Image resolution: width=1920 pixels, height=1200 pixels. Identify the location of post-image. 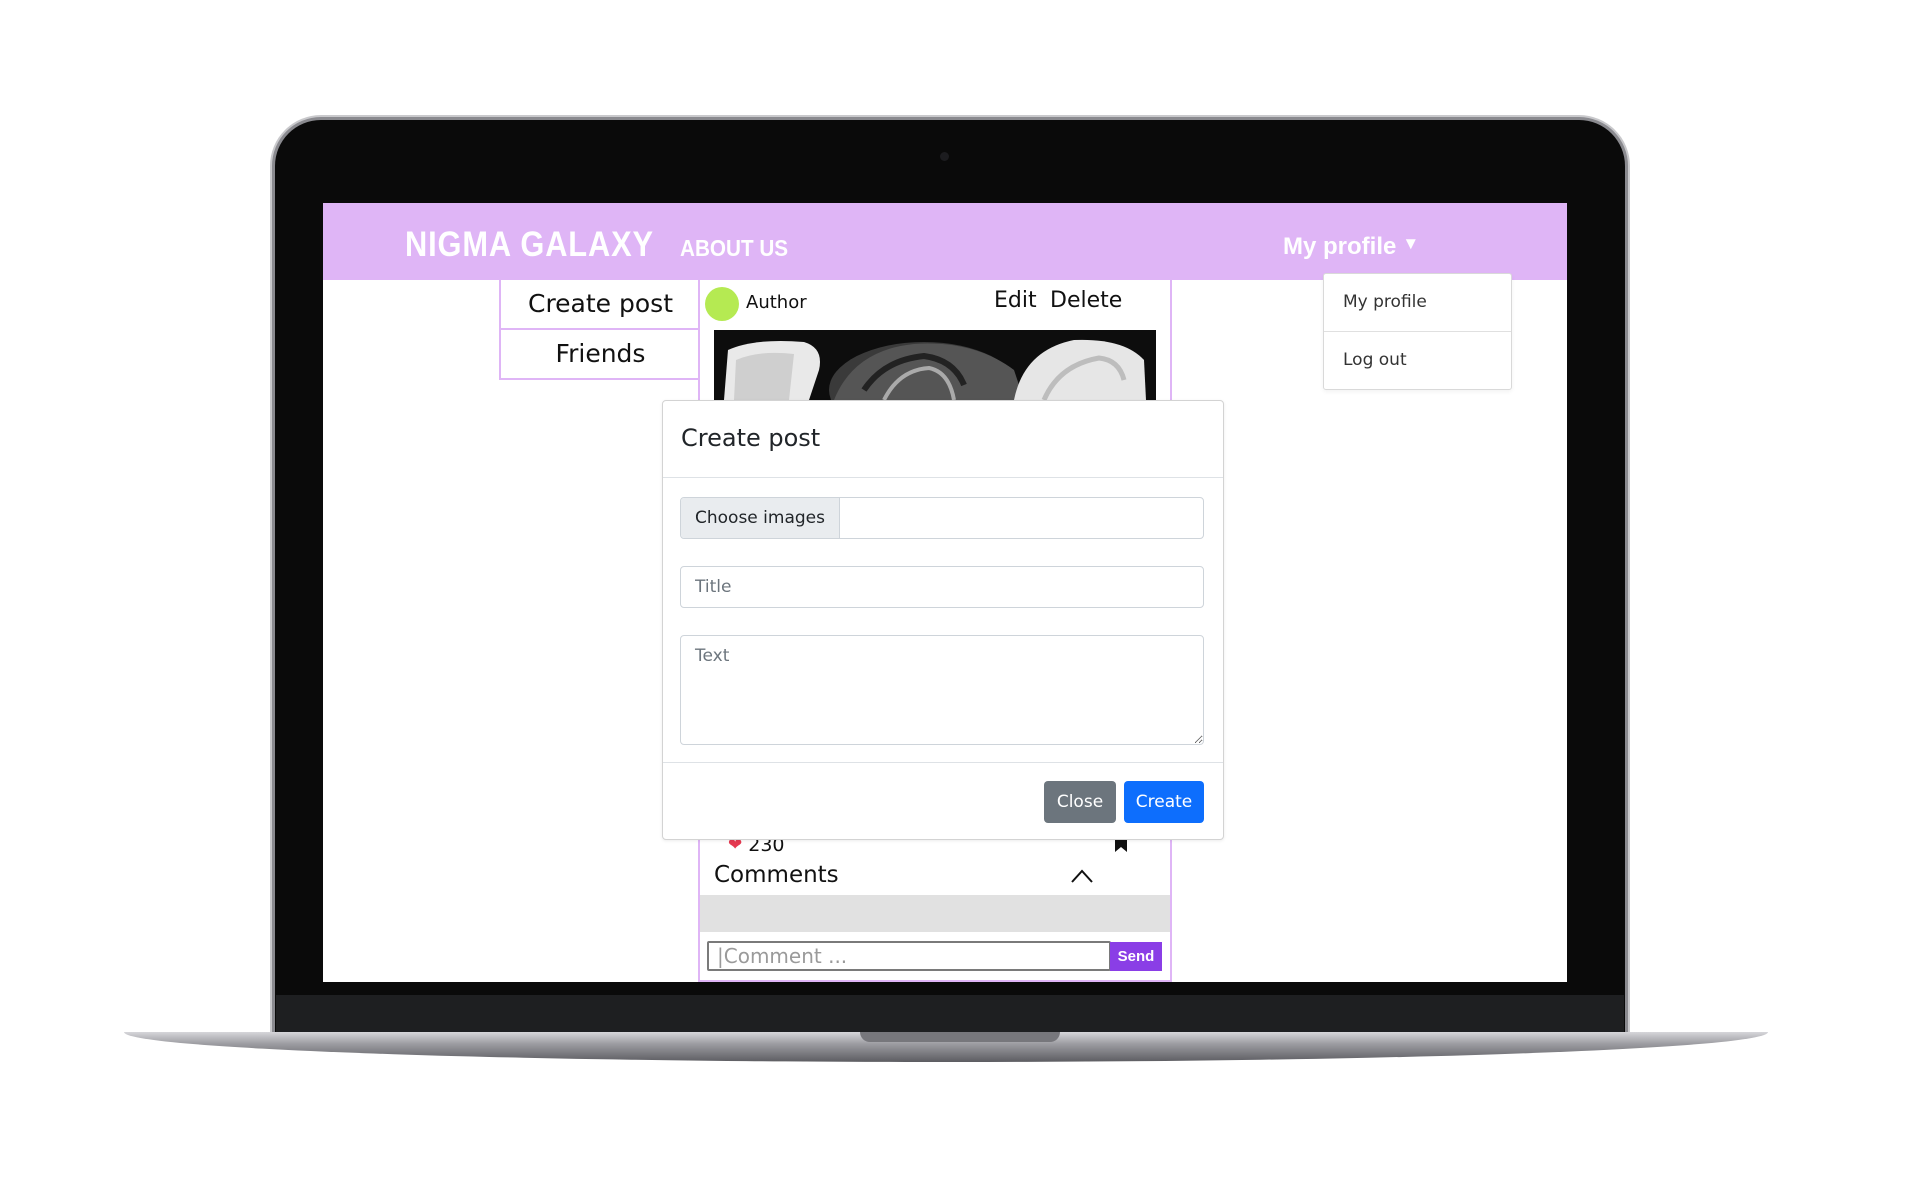
(935, 365).